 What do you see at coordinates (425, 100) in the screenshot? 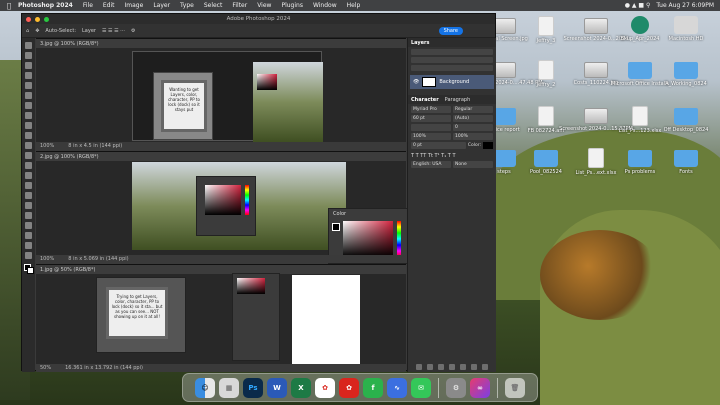
I see `character-tab: Character` at bounding box center [425, 100].